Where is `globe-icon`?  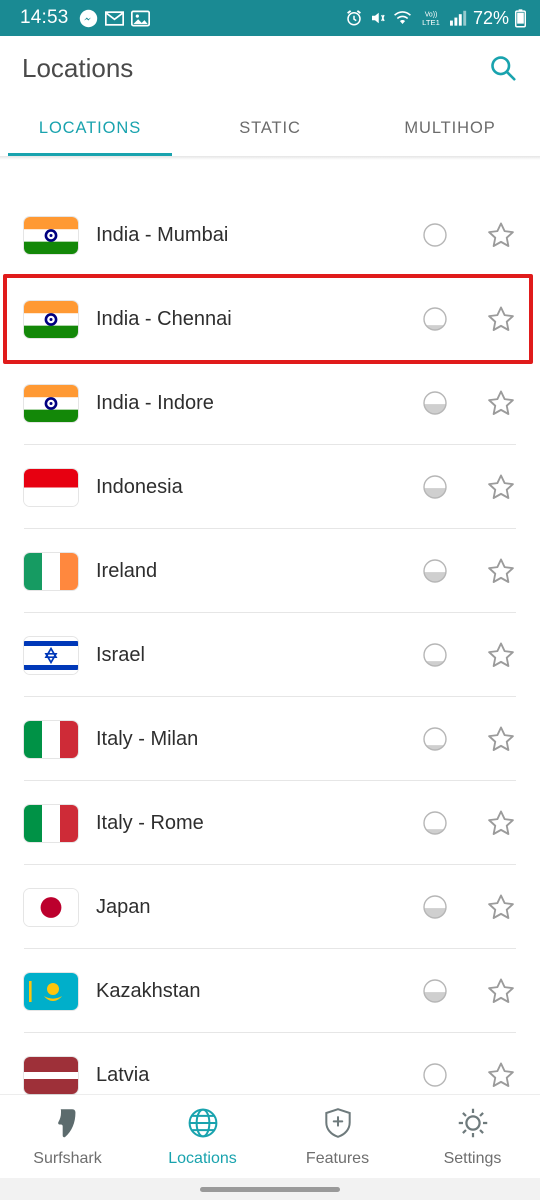 globe-icon is located at coordinates (203, 1125).